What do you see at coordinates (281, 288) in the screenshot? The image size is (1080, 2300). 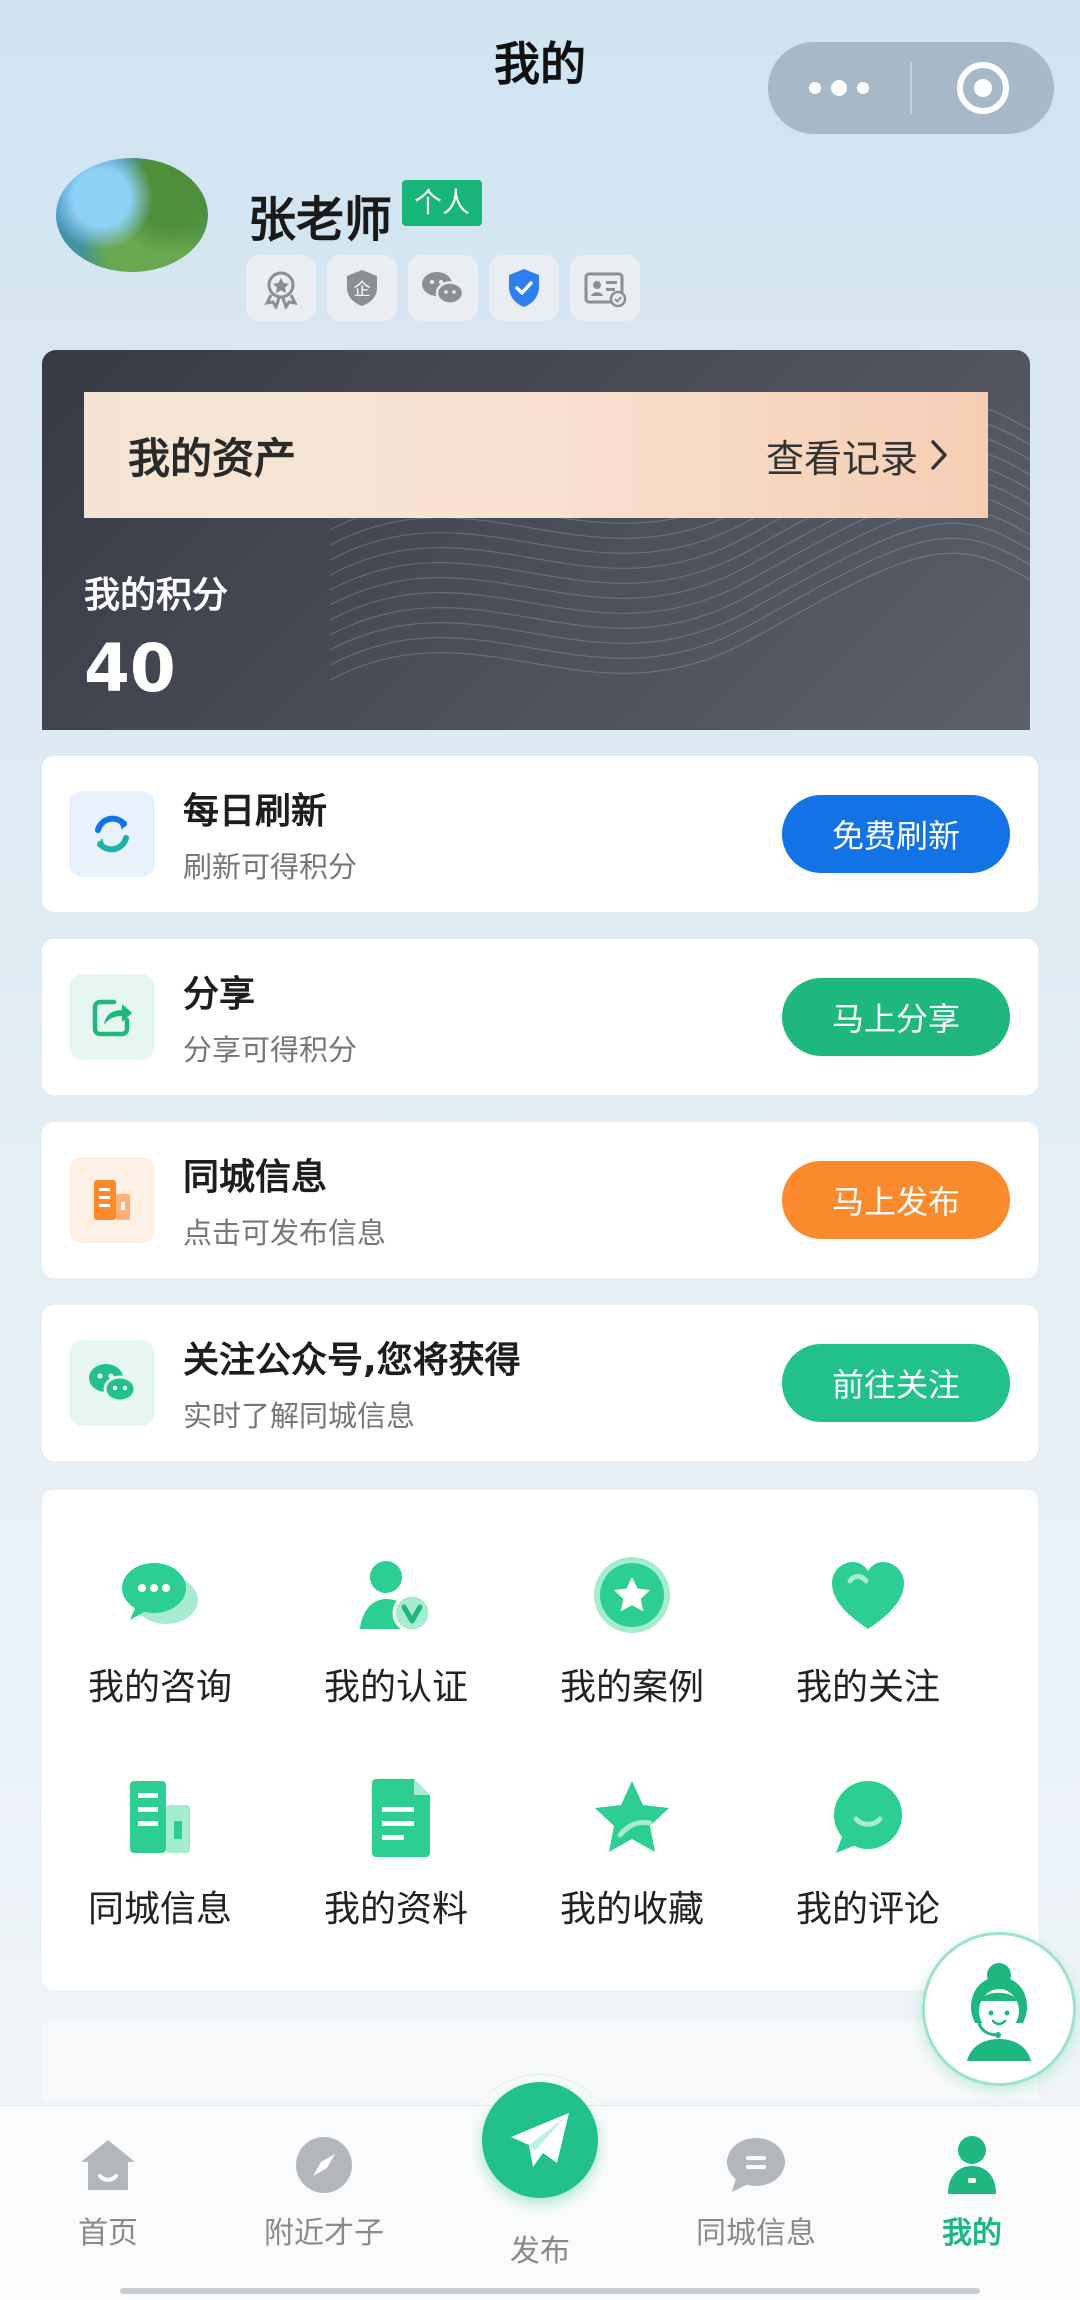 I see `star-badge-icon` at bounding box center [281, 288].